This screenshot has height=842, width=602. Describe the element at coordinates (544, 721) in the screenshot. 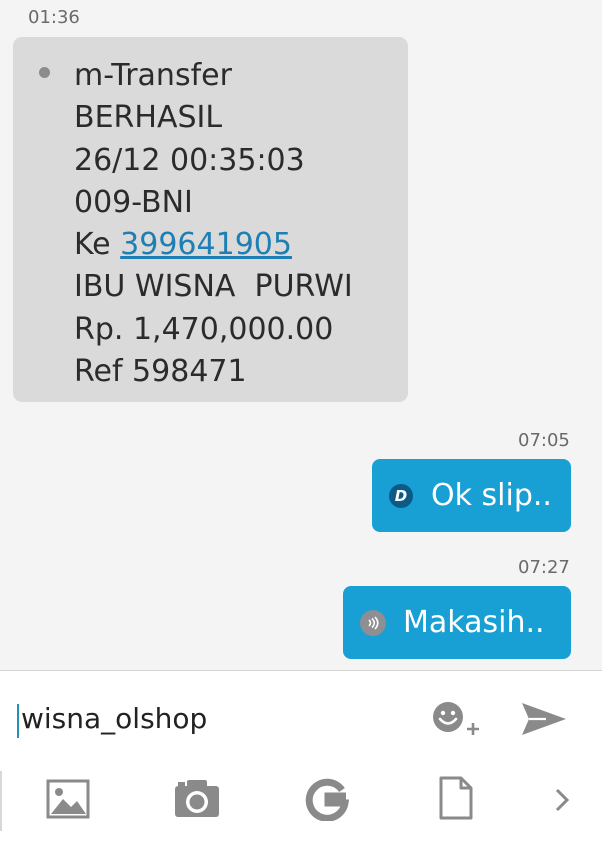

I see `send-icon` at that location.